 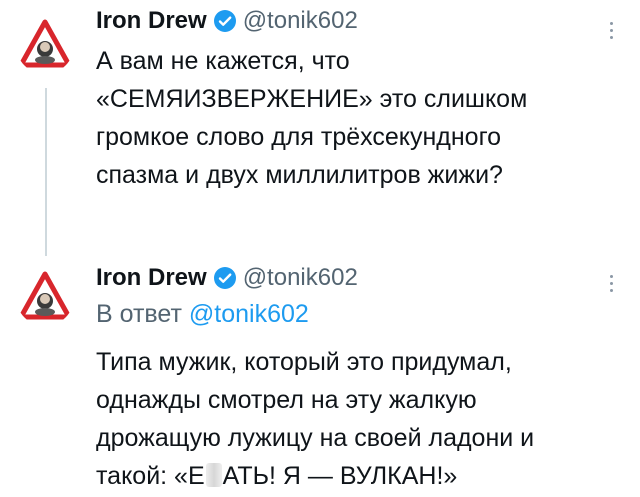 I want to click on reply-context: В ответ @tonik602, so click(x=202, y=314).